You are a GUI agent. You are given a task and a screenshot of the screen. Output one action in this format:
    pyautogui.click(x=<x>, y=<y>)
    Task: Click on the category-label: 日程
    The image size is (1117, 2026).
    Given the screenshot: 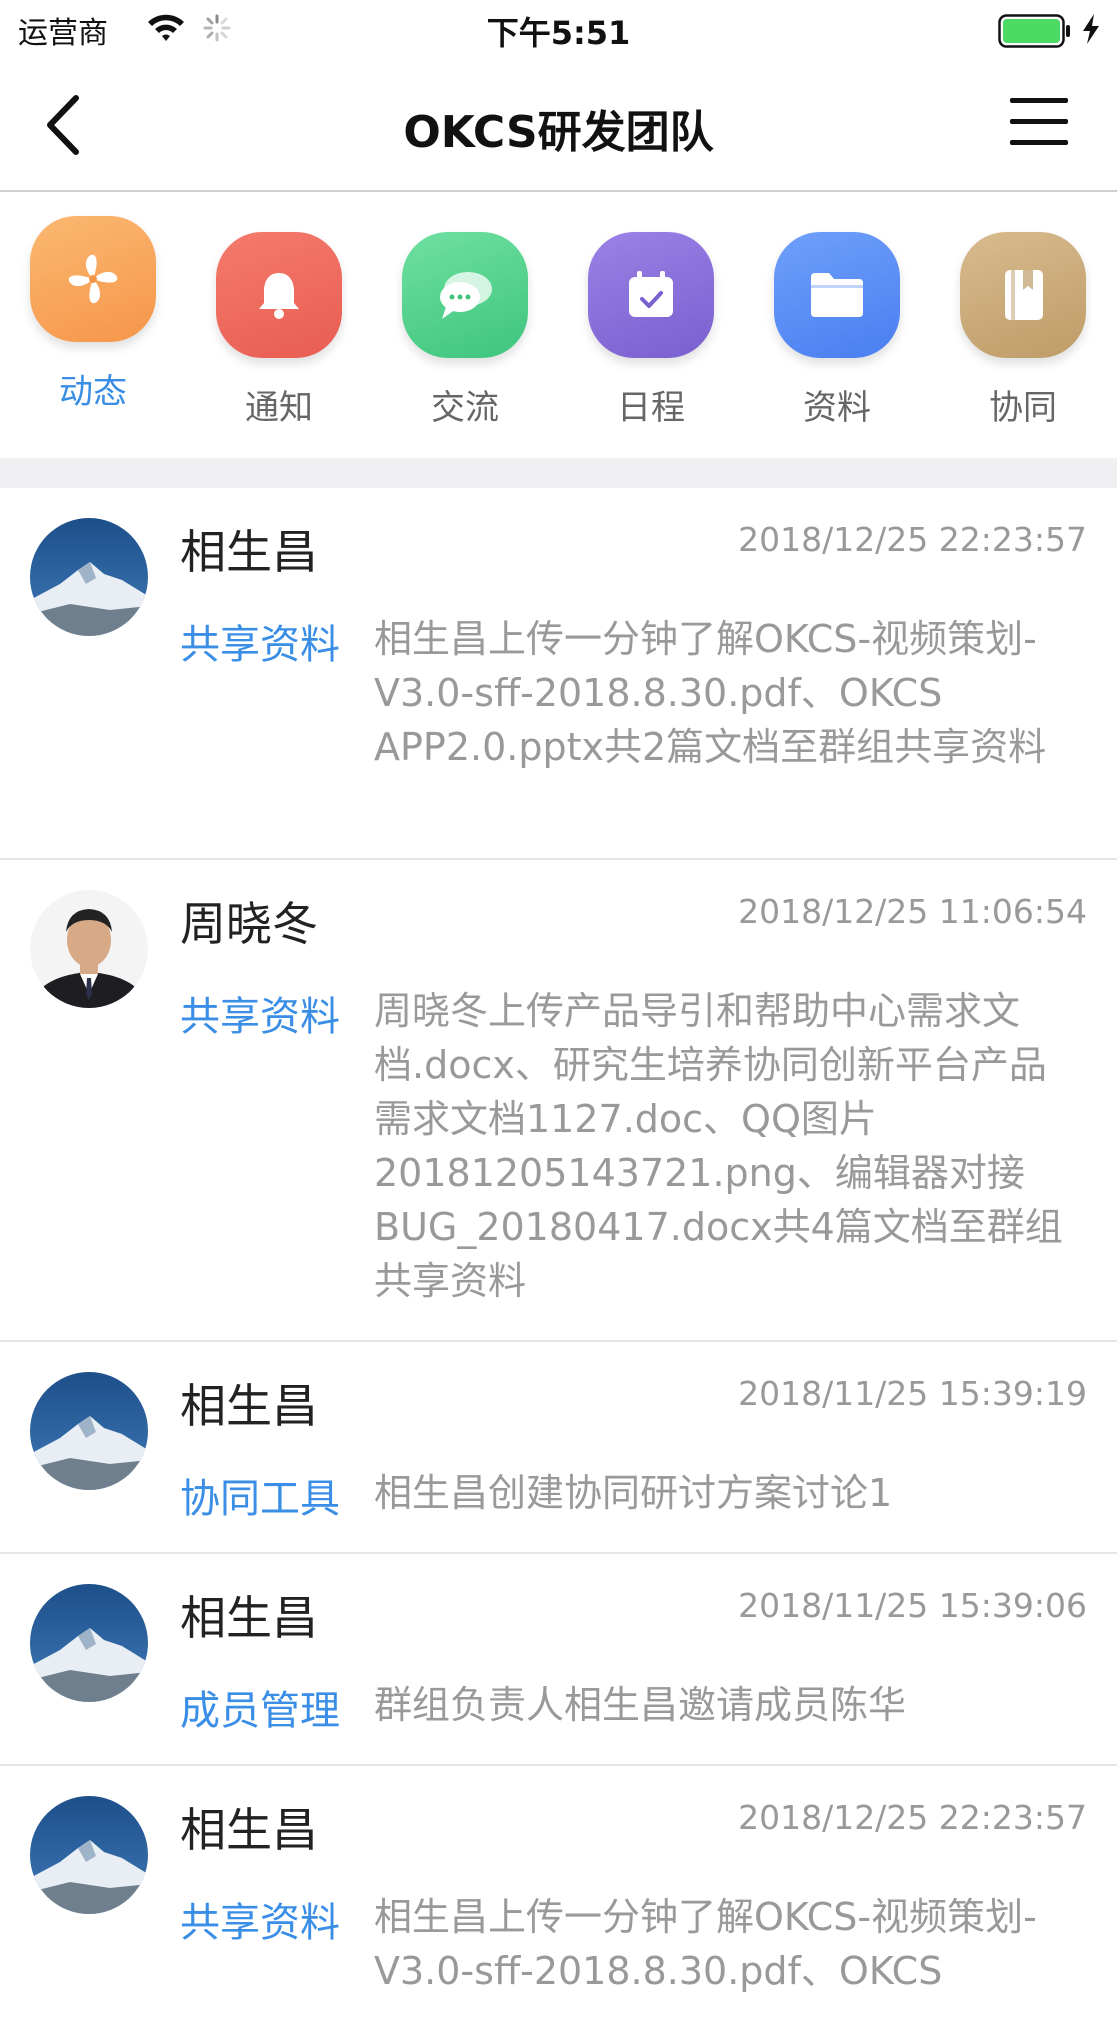 What is the action you would take?
    pyautogui.click(x=651, y=408)
    